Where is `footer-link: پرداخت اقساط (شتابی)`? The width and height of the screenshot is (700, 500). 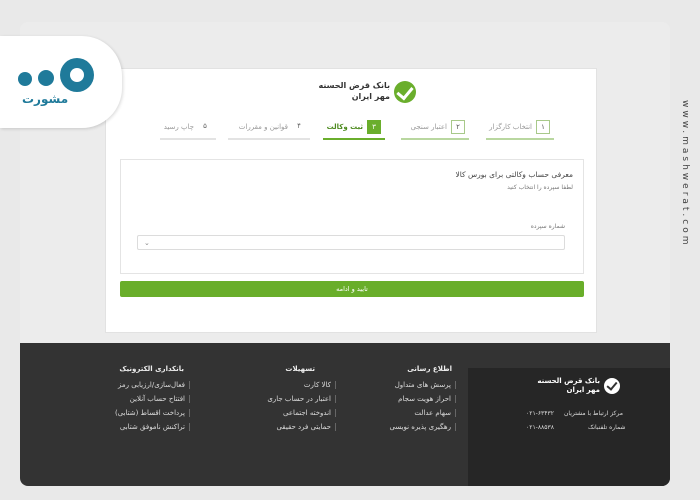 footer-link: پرداخت اقساط (شتابی) is located at coordinates (152, 413).